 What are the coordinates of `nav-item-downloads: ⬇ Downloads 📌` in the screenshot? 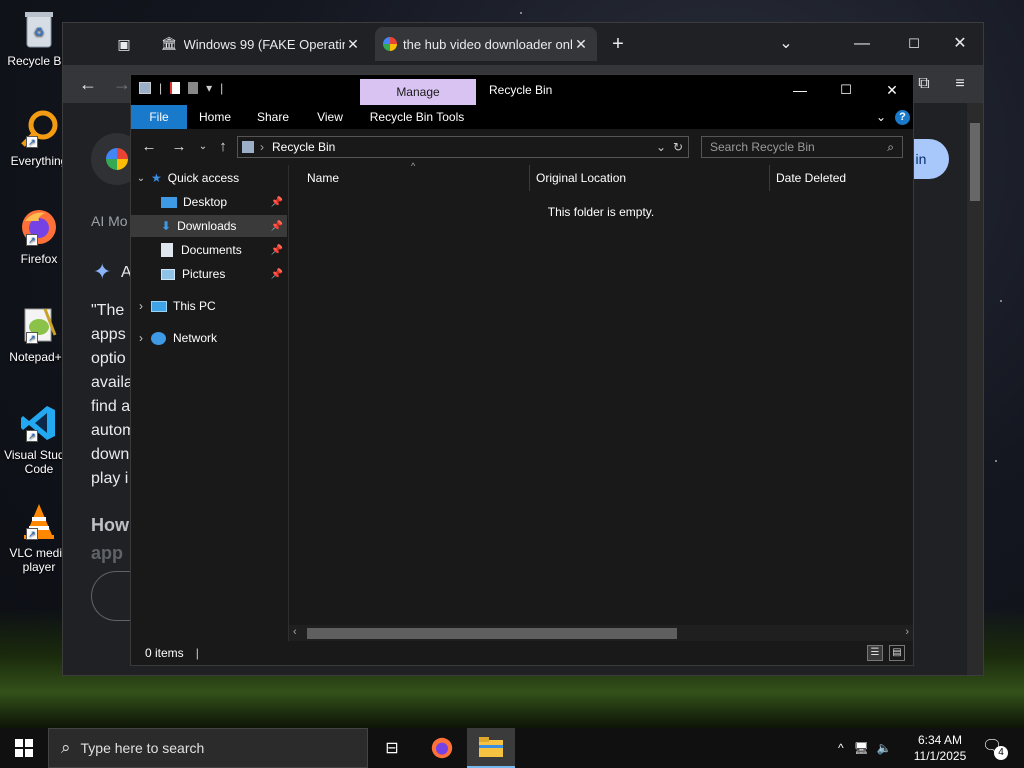 It's located at (209, 226).